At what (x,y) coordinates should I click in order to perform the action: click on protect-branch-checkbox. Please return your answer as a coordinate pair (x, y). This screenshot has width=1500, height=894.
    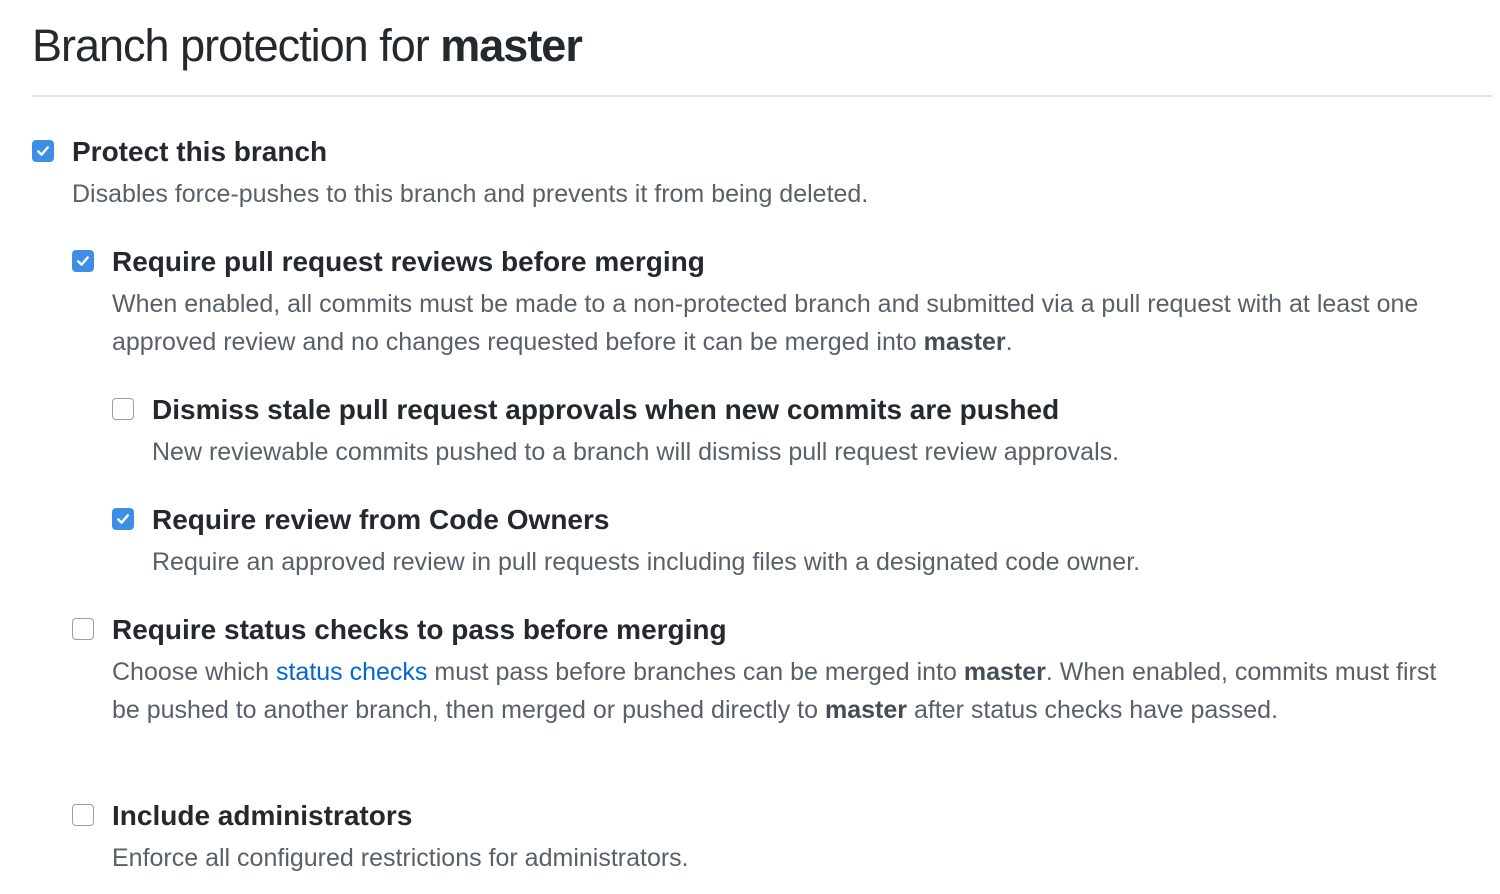
    Looking at the image, I should click on (43, 151).